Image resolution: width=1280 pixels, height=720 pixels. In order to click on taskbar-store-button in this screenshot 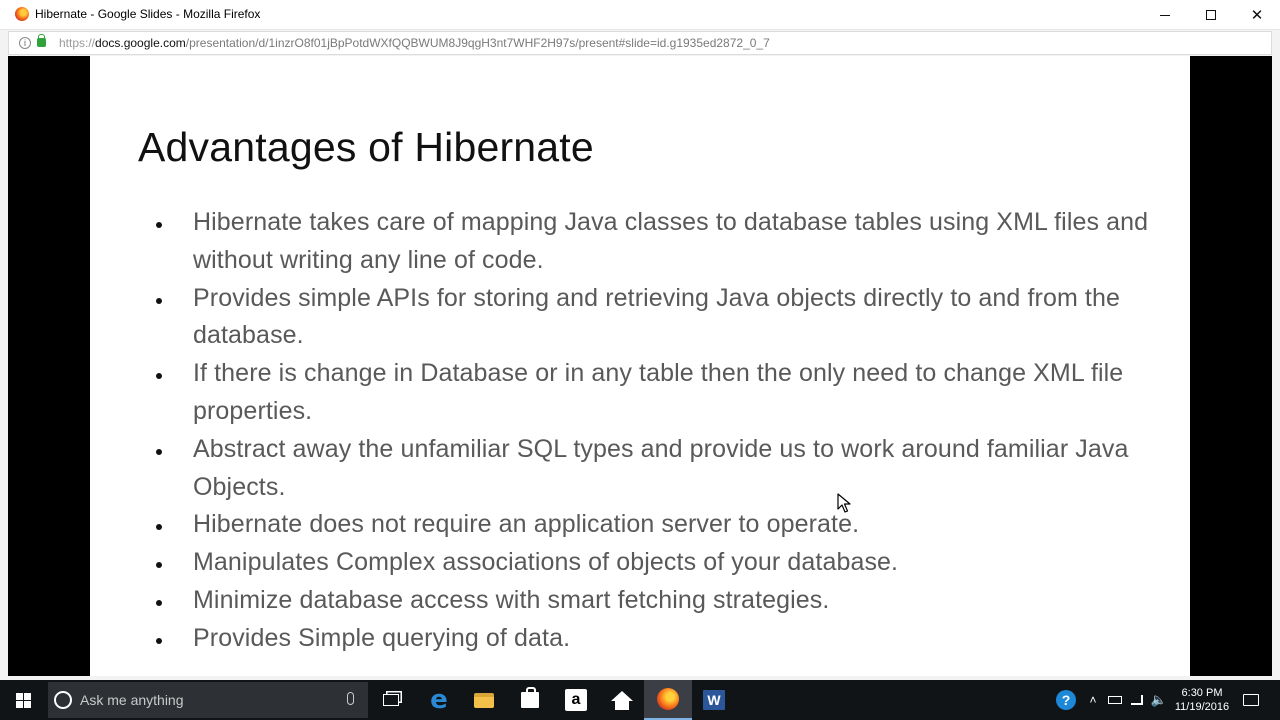, I will do `click(530, 700)`.